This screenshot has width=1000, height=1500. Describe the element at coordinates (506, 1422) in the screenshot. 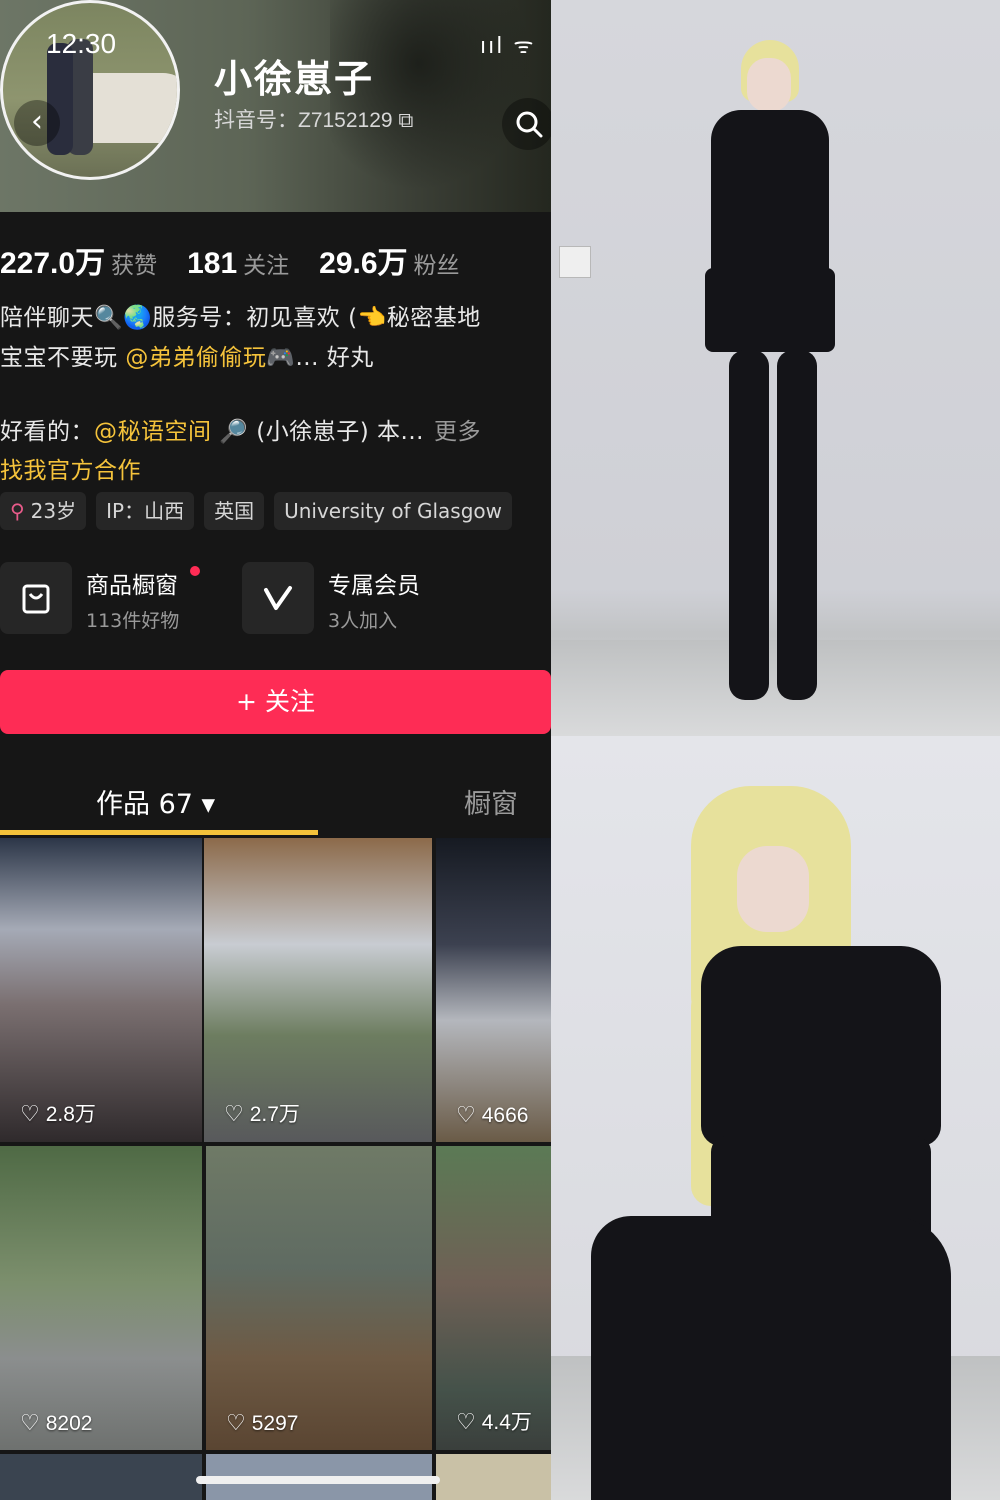

I see `likes-count: 4.4万` at that location.